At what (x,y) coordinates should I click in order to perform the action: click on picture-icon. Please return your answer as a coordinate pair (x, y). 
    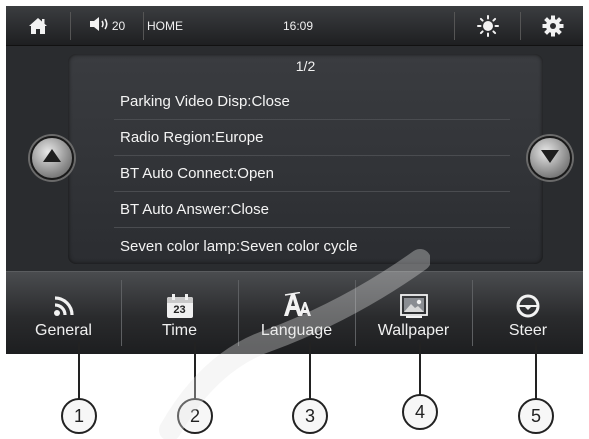
    Looking at the image, I should click on (413, 303).